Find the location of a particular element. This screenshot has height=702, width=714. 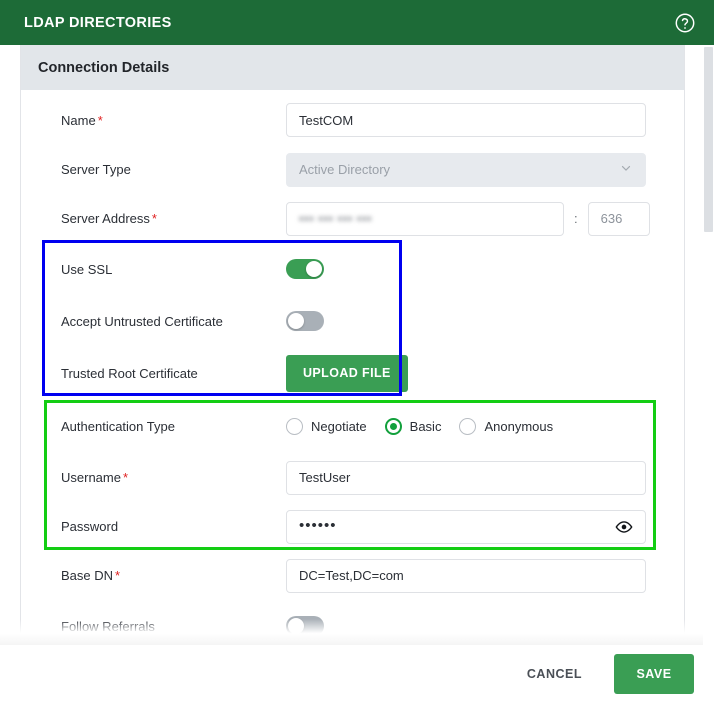

server-type-value: Active Directory is located at coordinates (345, 169).